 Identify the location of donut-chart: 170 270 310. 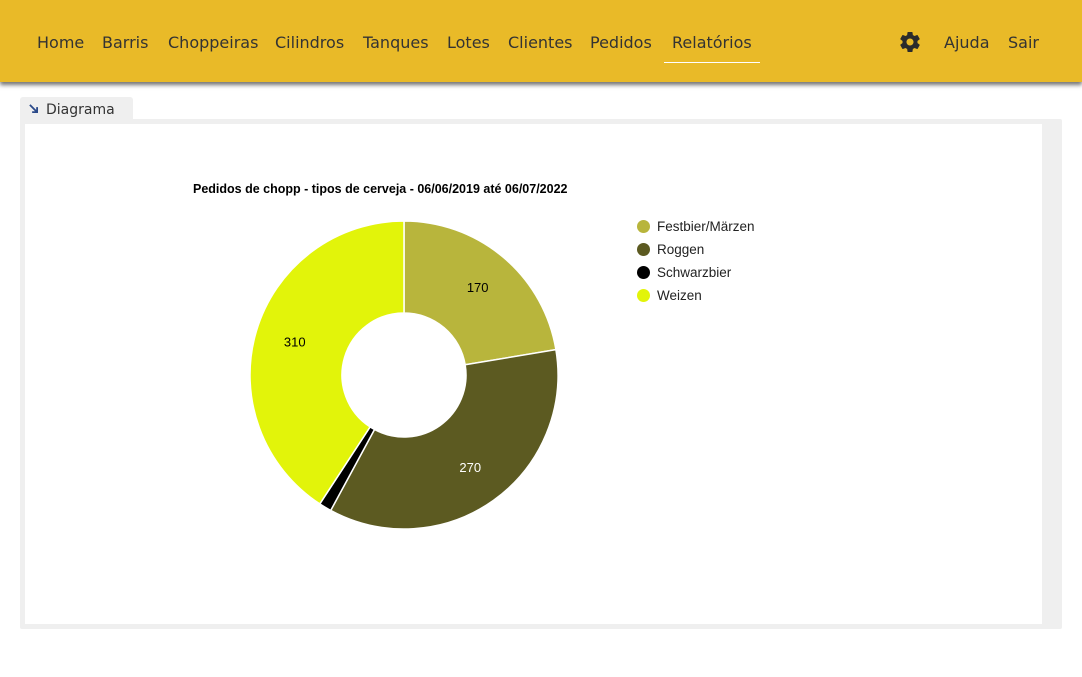
(404, 375).